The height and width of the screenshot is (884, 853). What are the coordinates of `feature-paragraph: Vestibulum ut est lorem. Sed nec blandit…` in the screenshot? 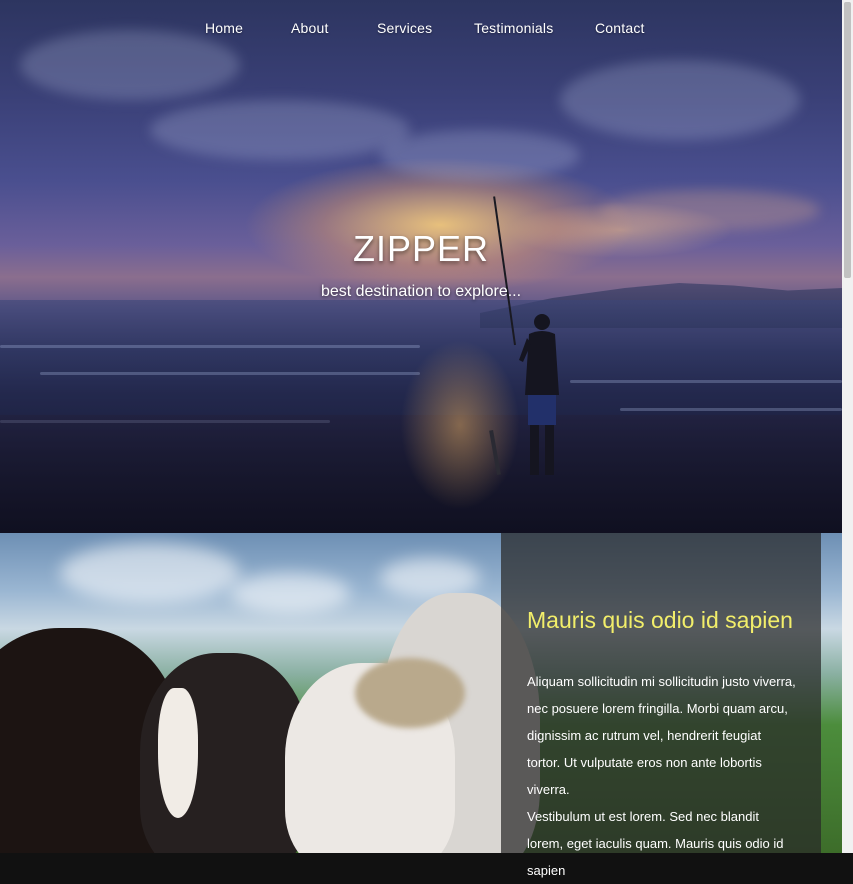 It's located at (655, 843).